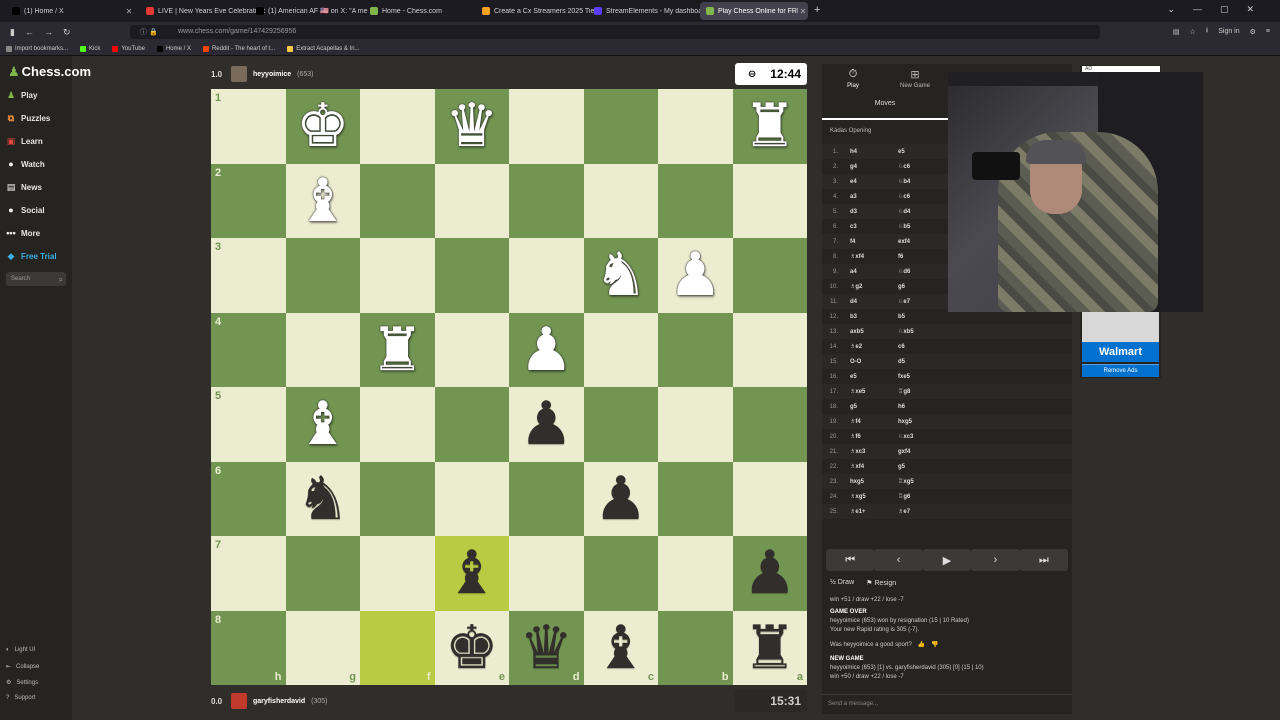  Describe the element at coordinates (769, 275) in the screenshot. I see `square-a3` at that location.